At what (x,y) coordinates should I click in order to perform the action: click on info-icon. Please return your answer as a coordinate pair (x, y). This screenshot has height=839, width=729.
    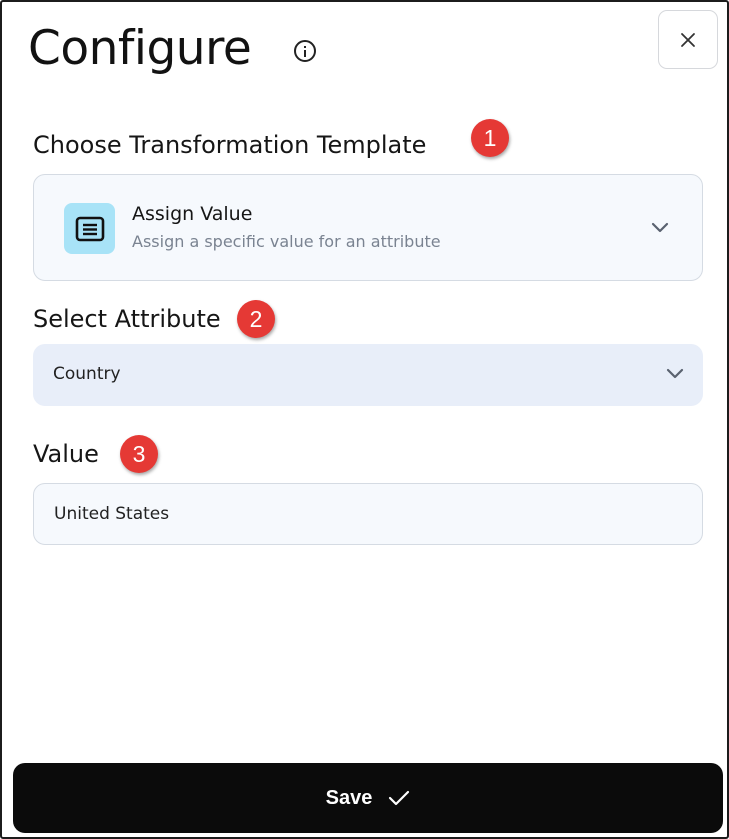
    Looking at the image, I should click on (305, 51).